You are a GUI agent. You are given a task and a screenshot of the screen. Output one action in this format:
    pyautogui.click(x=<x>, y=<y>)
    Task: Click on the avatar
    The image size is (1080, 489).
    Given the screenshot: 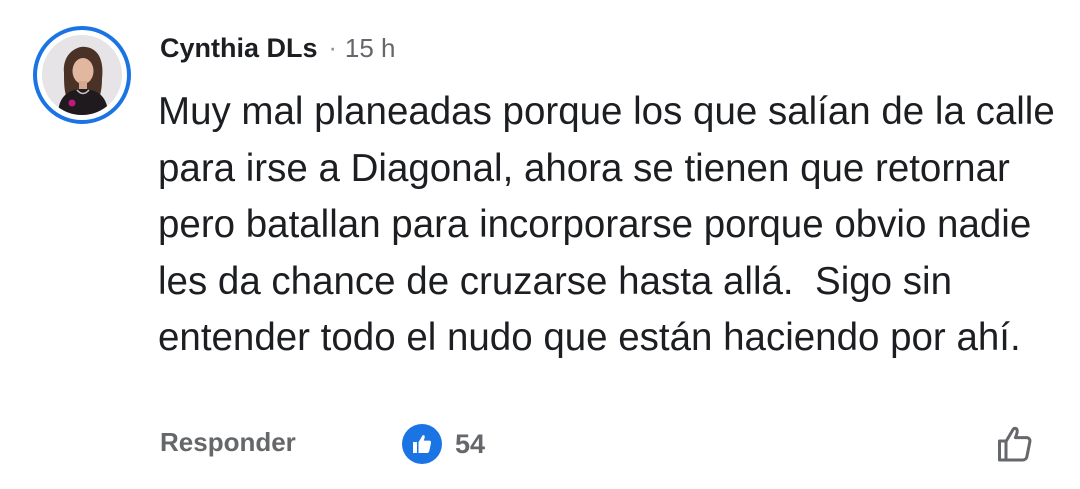 What is the action you would take?
    pyautogui.click(x=82, y=75)
    